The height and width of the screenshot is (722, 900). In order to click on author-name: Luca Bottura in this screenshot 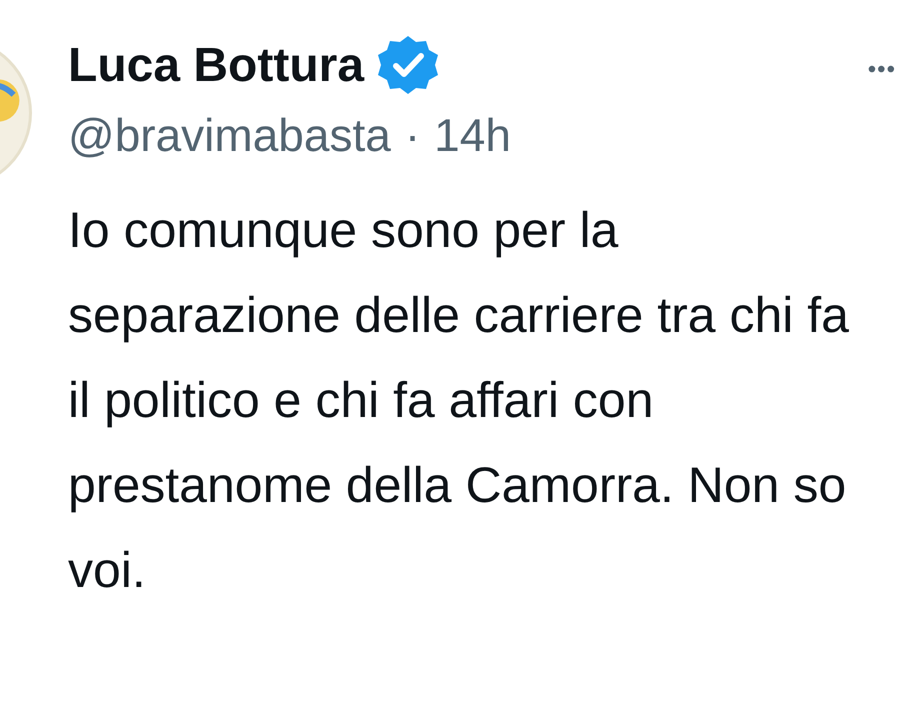, I will do `click(216, 65)`.